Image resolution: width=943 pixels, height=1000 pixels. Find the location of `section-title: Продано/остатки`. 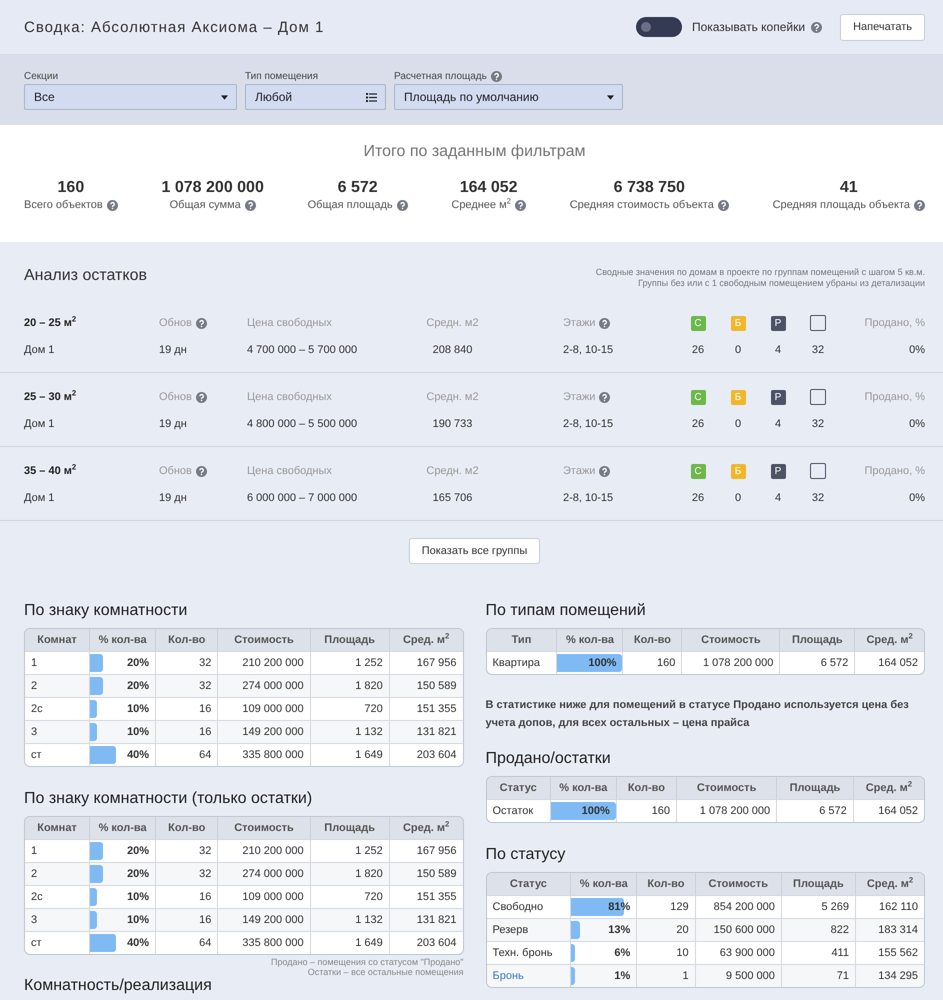

section-title: Продано/остатки is located at coordinates (549, 759).